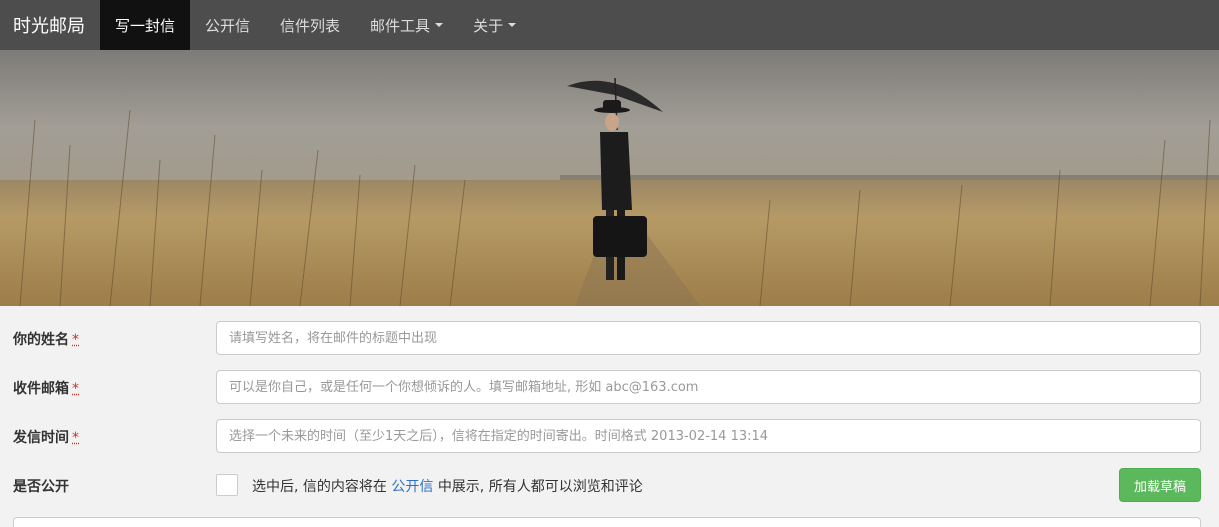 Image resolution: width=1219 pixels, height=527 pixels. What do you see at coordinates (1160, 485) in the screenshot?
I see `load-draft-button: 加载草稿` at bounding box center [1160, 485].